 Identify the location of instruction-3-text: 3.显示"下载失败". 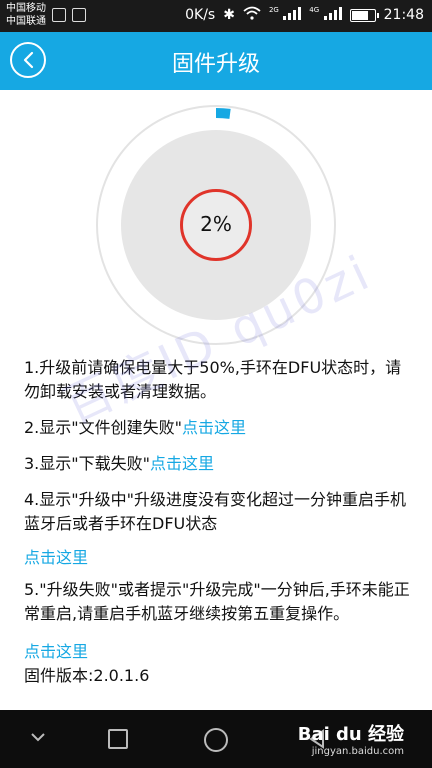
(87, 463).